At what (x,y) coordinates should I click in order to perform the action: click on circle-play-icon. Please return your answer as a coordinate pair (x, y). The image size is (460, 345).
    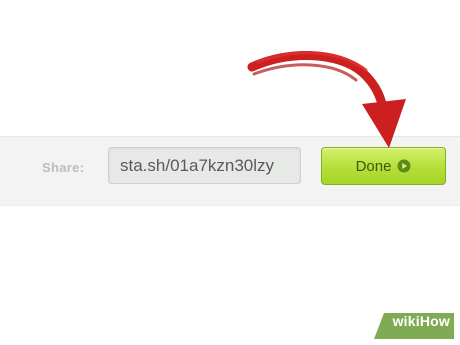
    Looking at the image, I should click on (404, 166).